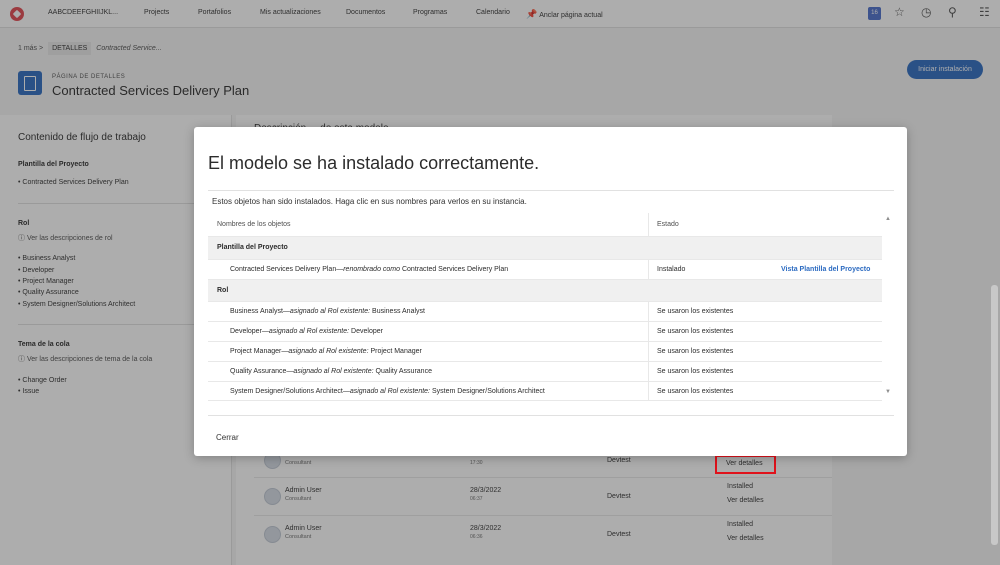 Image resolution: width=1000 pixels, height=565 pixels. Describe the element at coordinates (403, 371) in the screenshot. I see `object-target-name: Quality Assurance` at that location.